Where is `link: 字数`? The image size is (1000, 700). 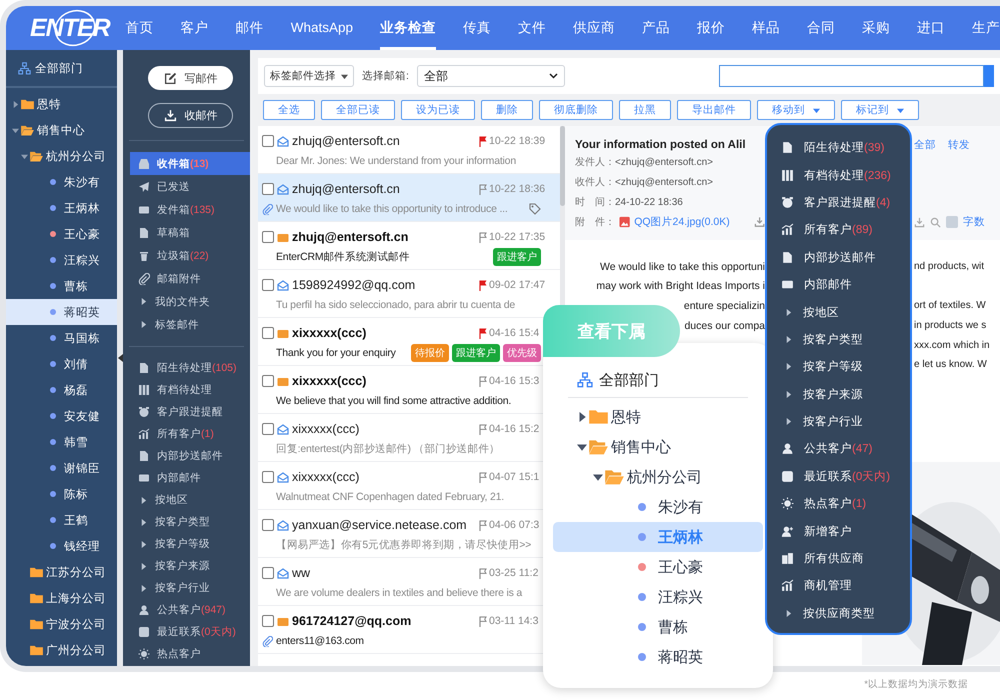 link: 字数 is located at coordinates (974, 222).